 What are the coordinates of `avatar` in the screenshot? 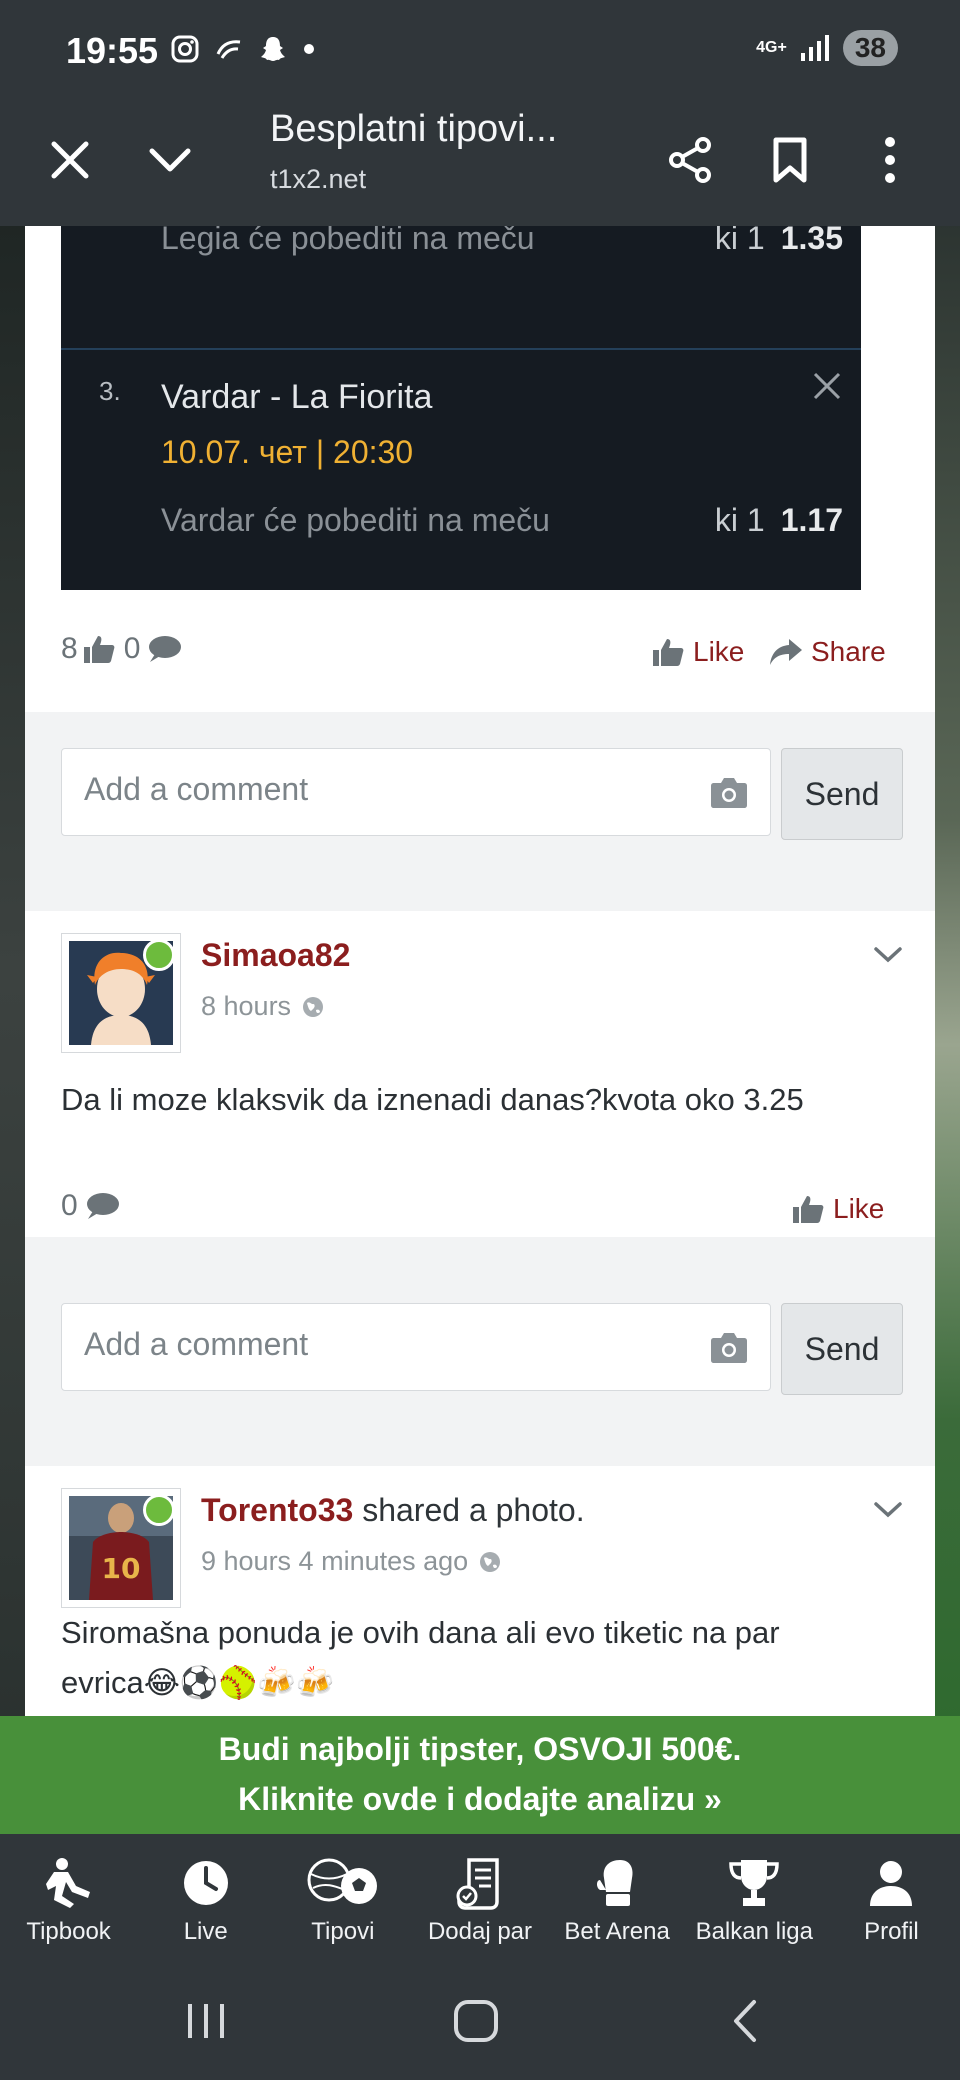 It's located at (121, 993).